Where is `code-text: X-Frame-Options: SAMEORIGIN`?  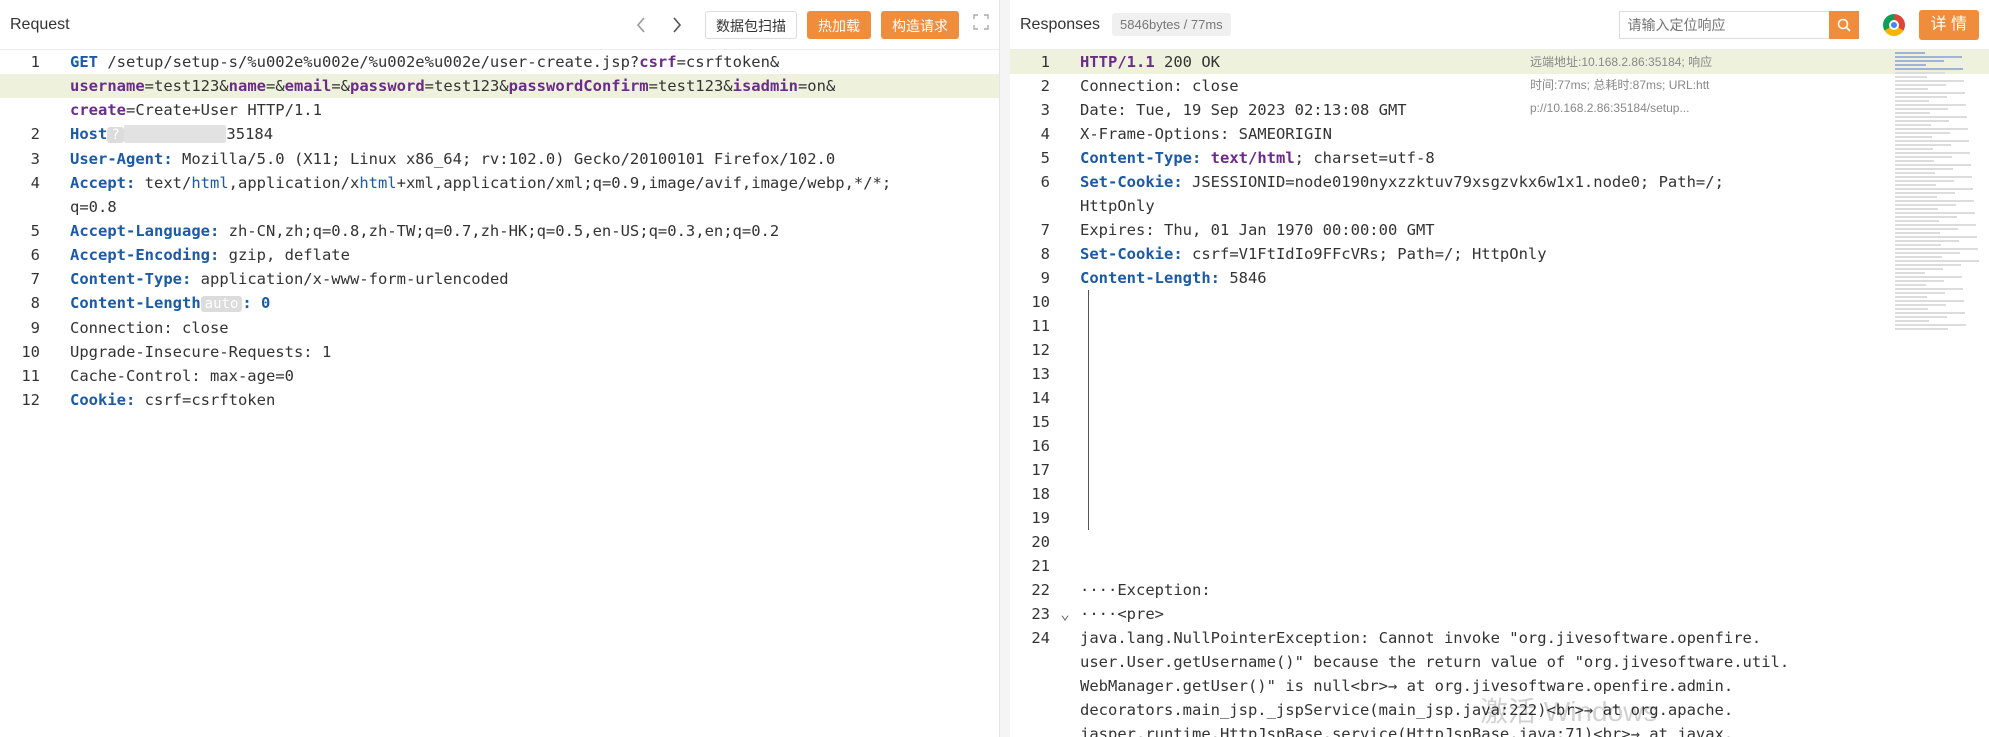 code-text: X-Frame-Options: SAMEORIGIN is located at coordinates (1467, 134).